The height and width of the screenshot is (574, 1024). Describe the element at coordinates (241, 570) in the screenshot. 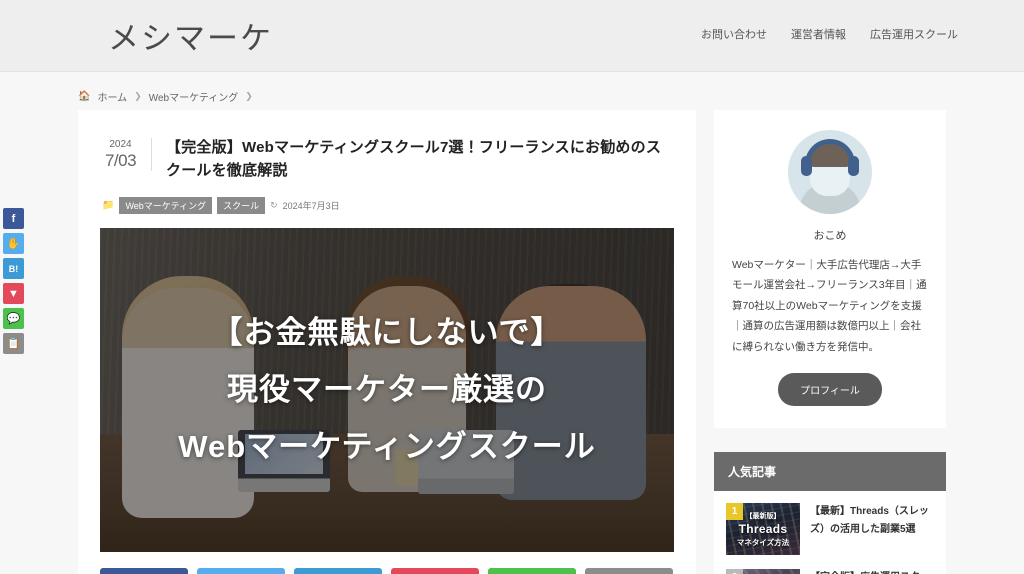

I see `share-button-twitter: ✋` at that location.